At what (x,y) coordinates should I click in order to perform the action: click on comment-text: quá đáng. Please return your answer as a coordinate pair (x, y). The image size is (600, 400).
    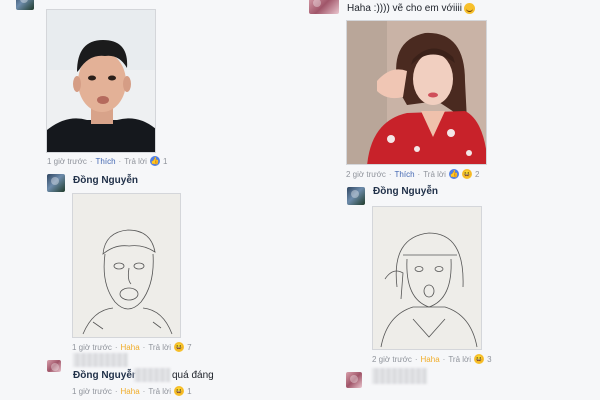
    Looking at the image, I should click on (193, 375).